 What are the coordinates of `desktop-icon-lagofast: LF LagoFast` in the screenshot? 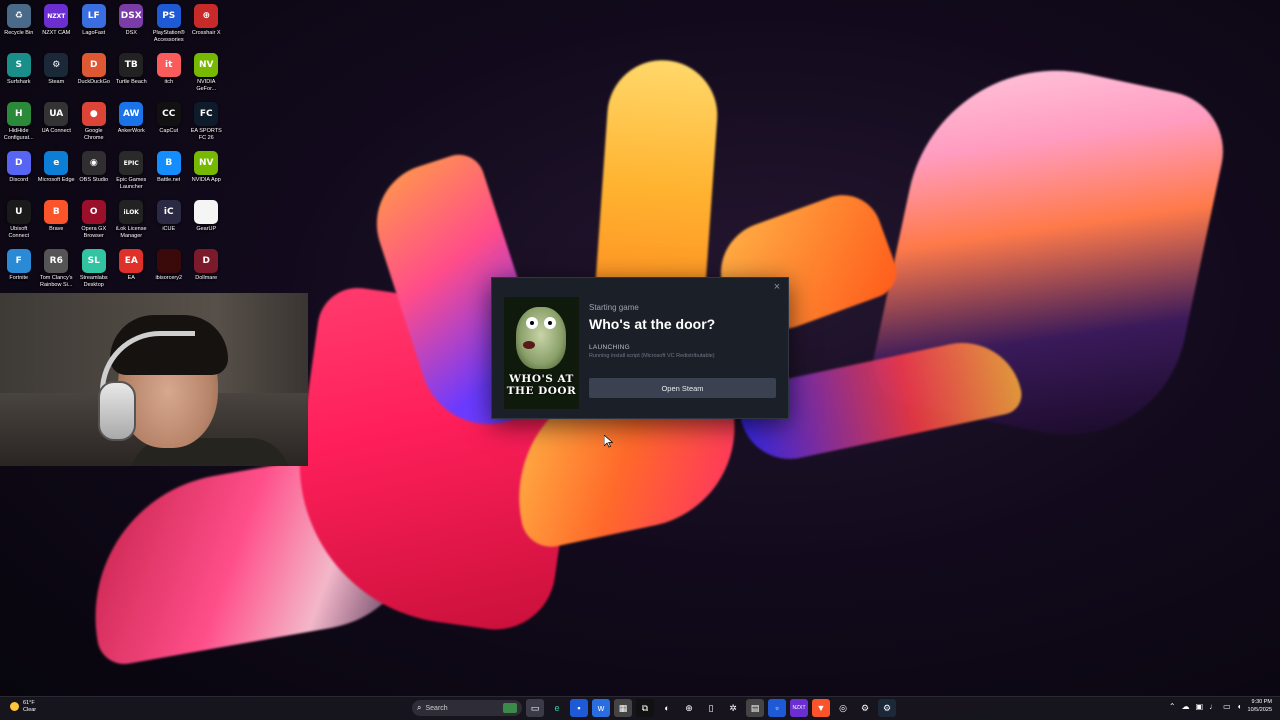 It's located at (94, 24).